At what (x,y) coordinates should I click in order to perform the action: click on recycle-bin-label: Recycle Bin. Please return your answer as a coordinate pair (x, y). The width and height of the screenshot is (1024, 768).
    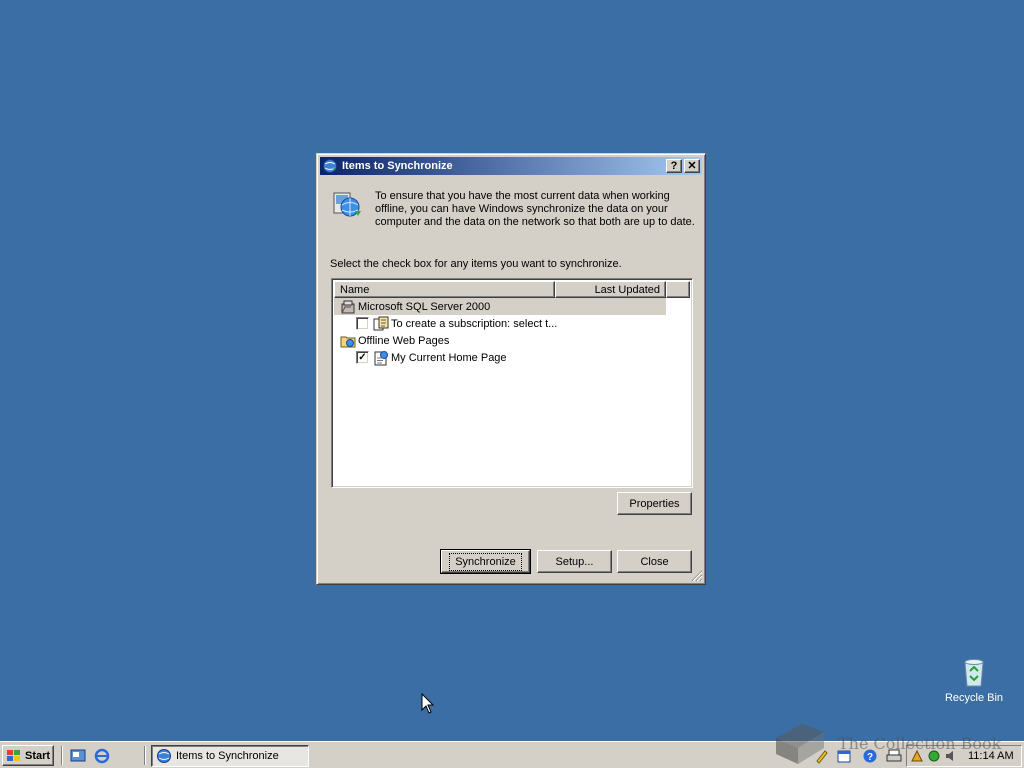
    Looking at the image, I should click on (974, 698).